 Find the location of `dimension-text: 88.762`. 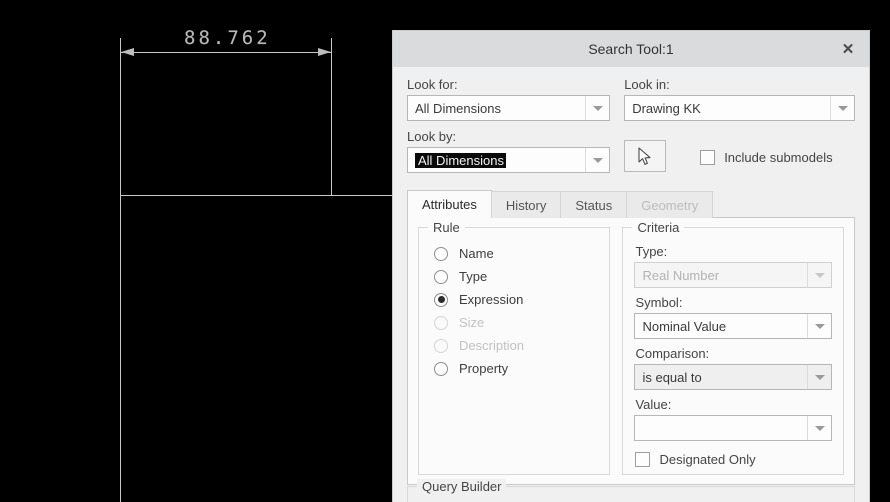

dimension-text: 88.762 is located at coordinates (227, 38).